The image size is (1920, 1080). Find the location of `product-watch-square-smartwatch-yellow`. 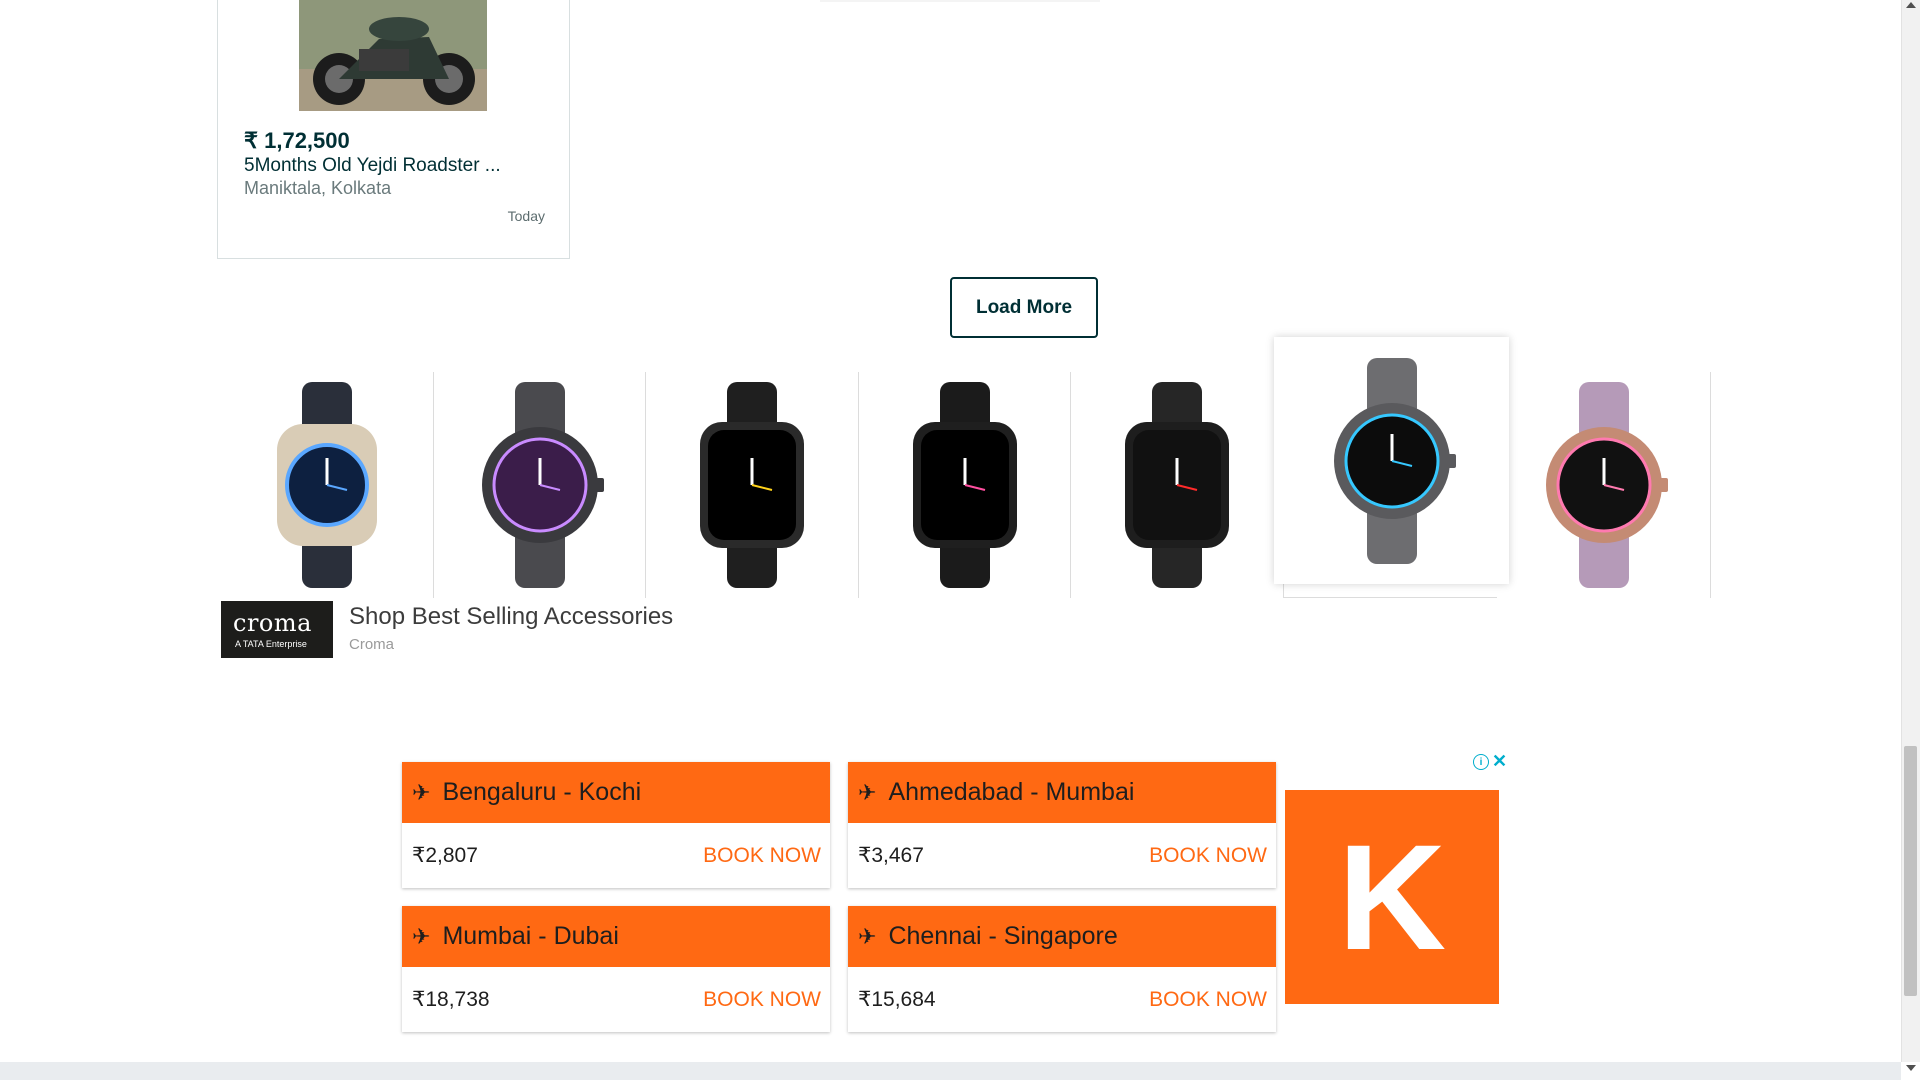

product-watch-square-smartwatch-yellow is located at coordinates (752, 485).